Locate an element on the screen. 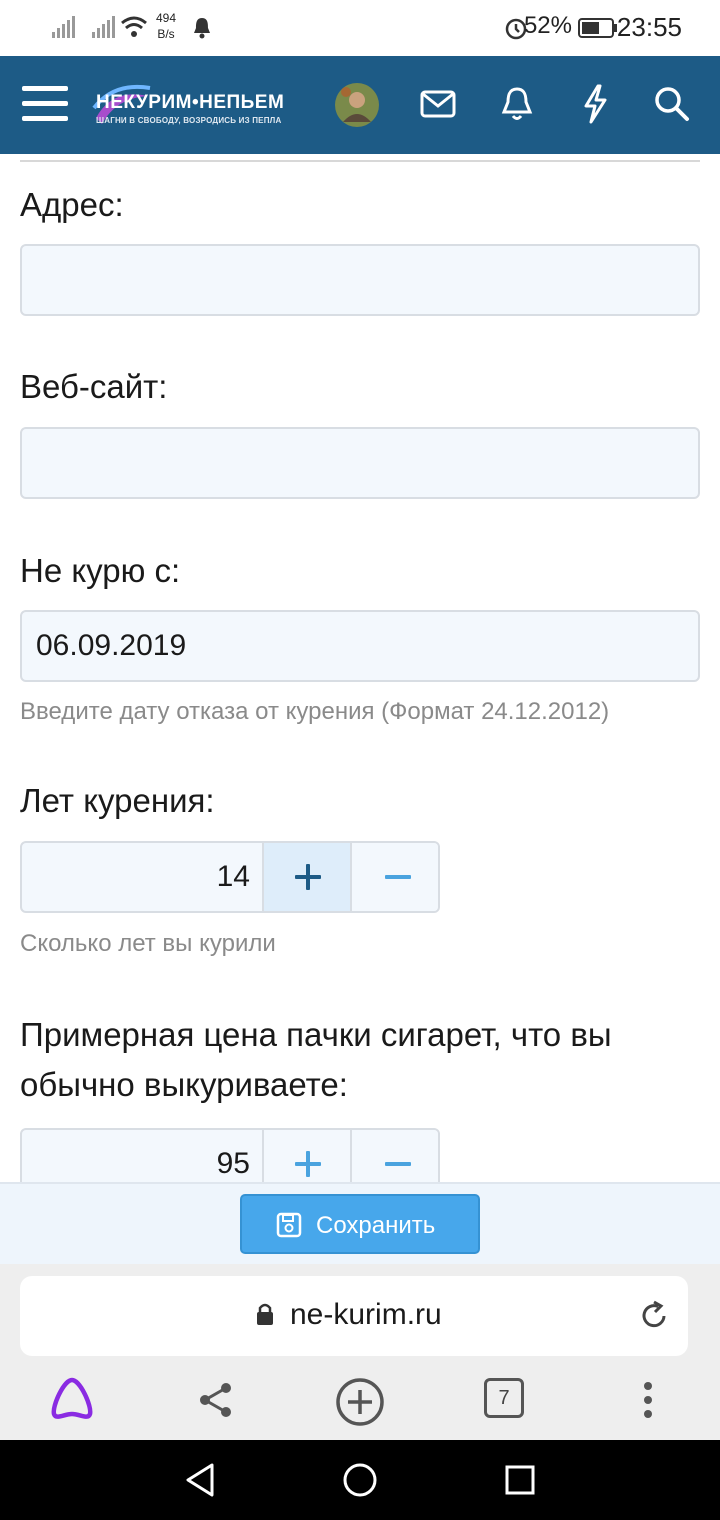  new-tab-icon is located at coordinates (360, 1402).